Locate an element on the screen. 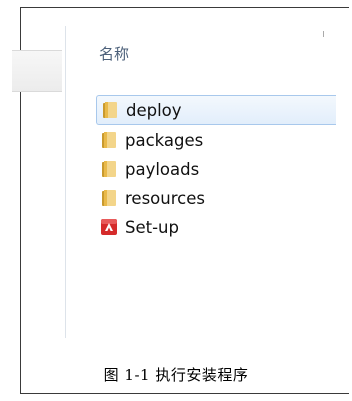  file-item-deploy: deploy is located at coordinates (216, 110).